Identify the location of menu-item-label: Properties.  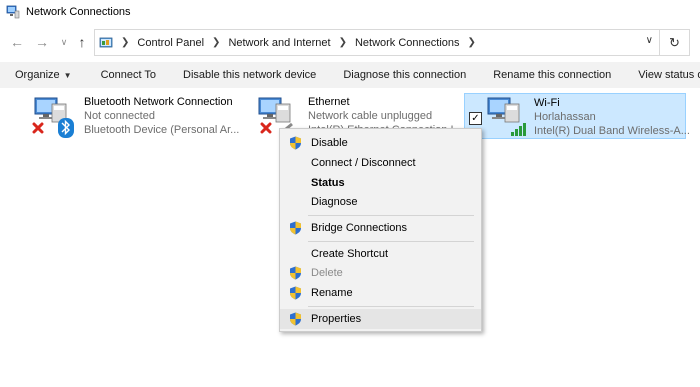
(336, 319).